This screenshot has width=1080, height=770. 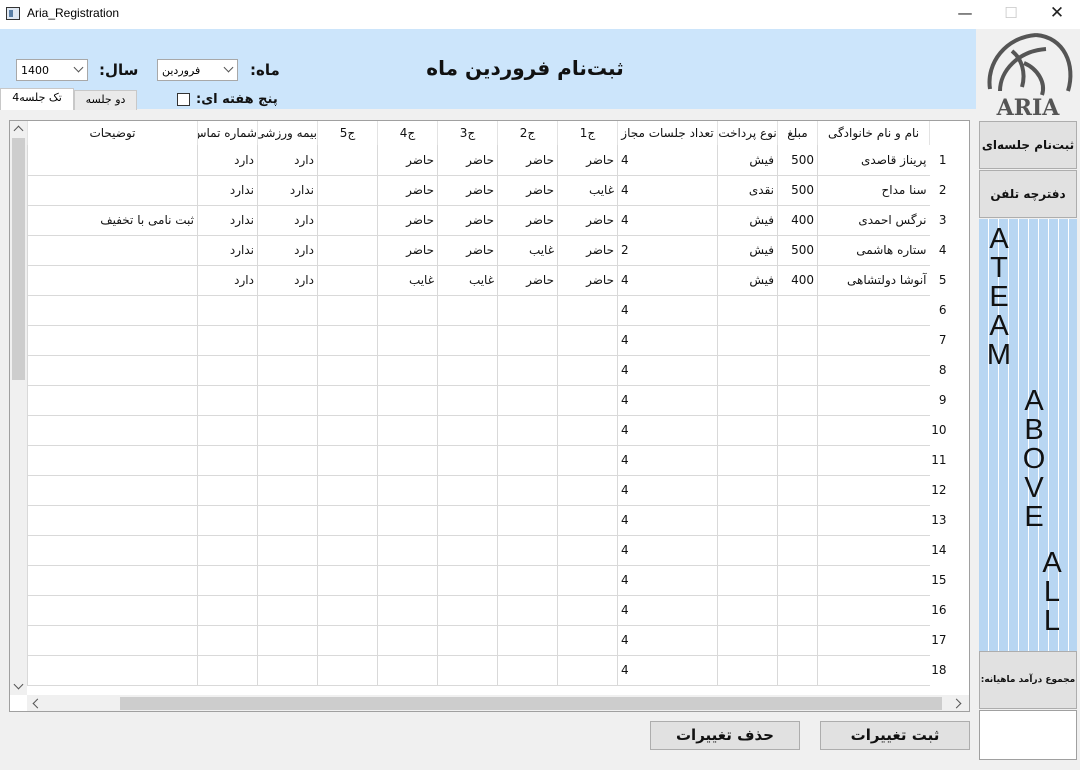 I want to click on cell-s4: غایب, so click(x=407, y=280).